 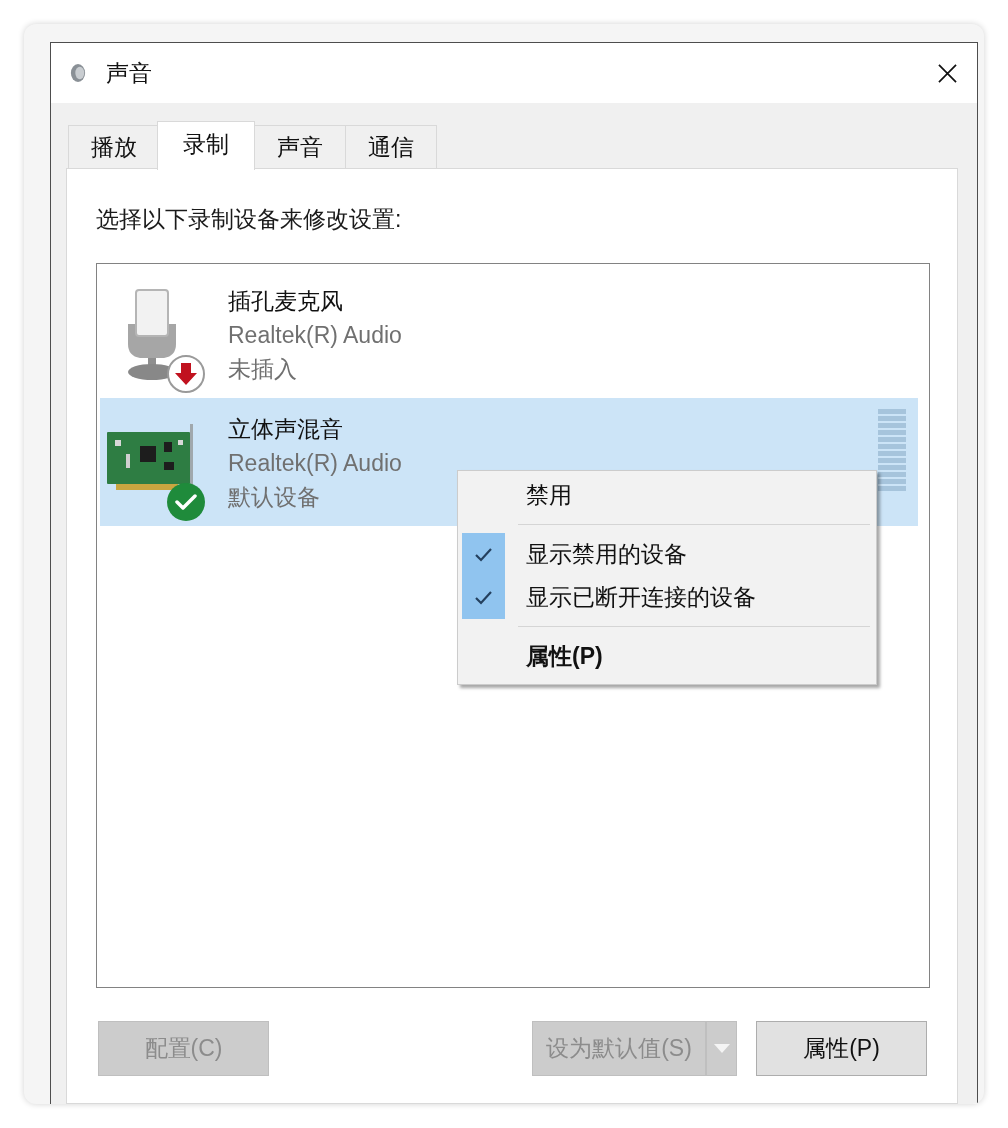 What do you see at coordinates (249, 219) in the screenshot?
I see `instruction-text: 选择以下录制设备来修改设置:` at bounding box center [249, 219].